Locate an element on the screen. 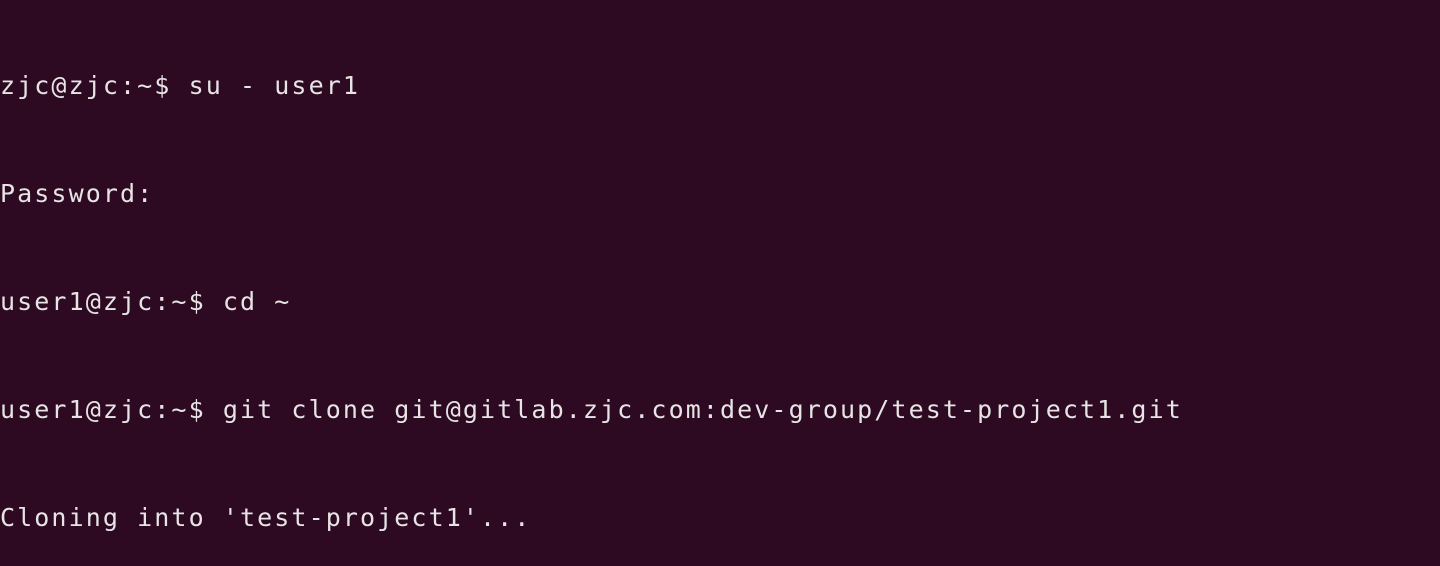  terminal-line: Password: is located at coordinates (77, 193).